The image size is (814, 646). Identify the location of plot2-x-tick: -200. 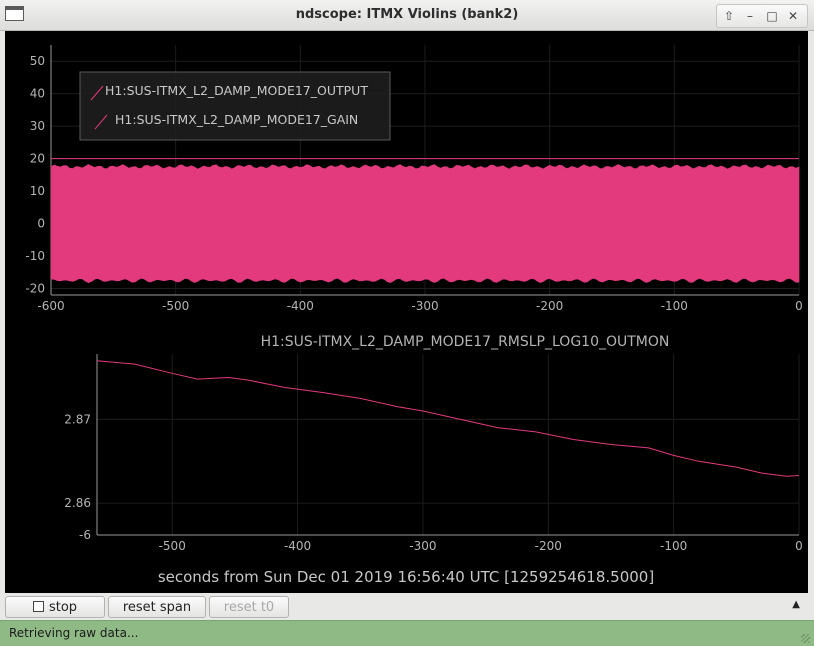
(548, 546).